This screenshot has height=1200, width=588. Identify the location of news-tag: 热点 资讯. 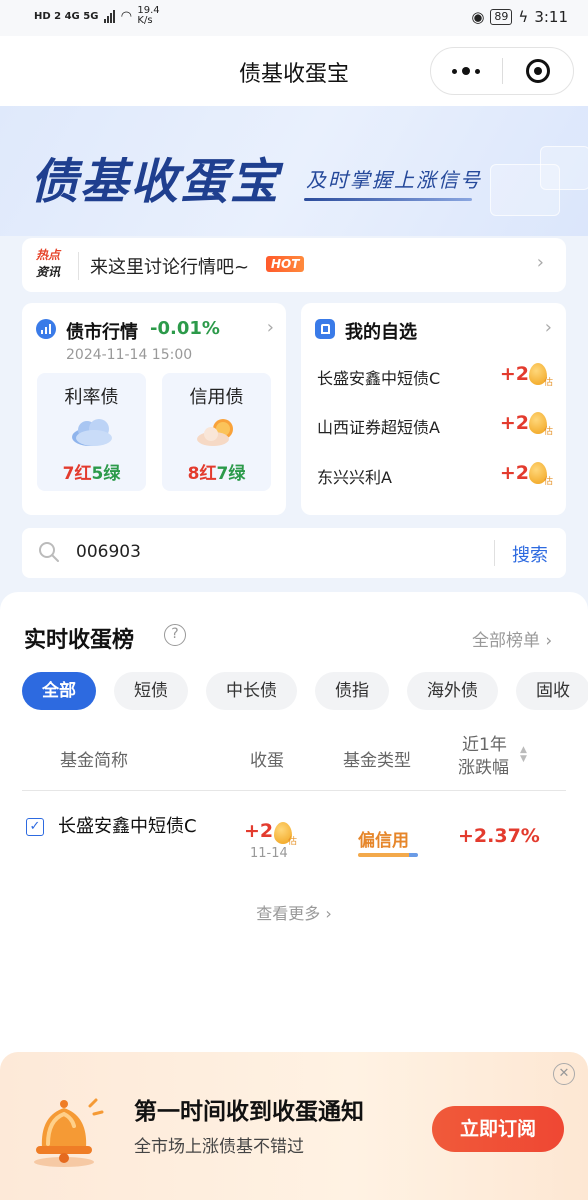
(48, 263).